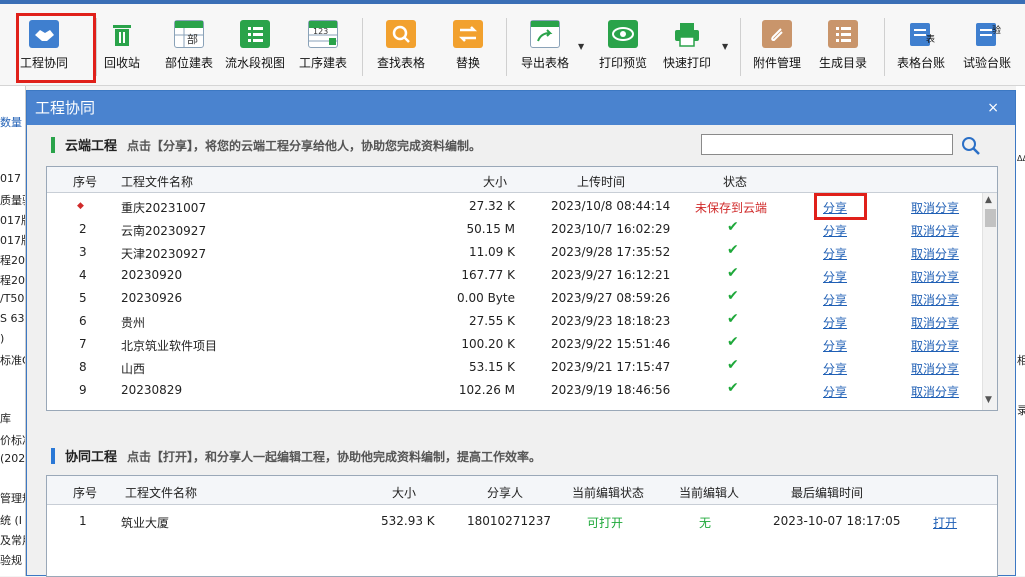  What do you see at coordinates (920, 63) in the screenshot?
I see `table-ledger-label: 表格台账` at bounding box center [920, 63].